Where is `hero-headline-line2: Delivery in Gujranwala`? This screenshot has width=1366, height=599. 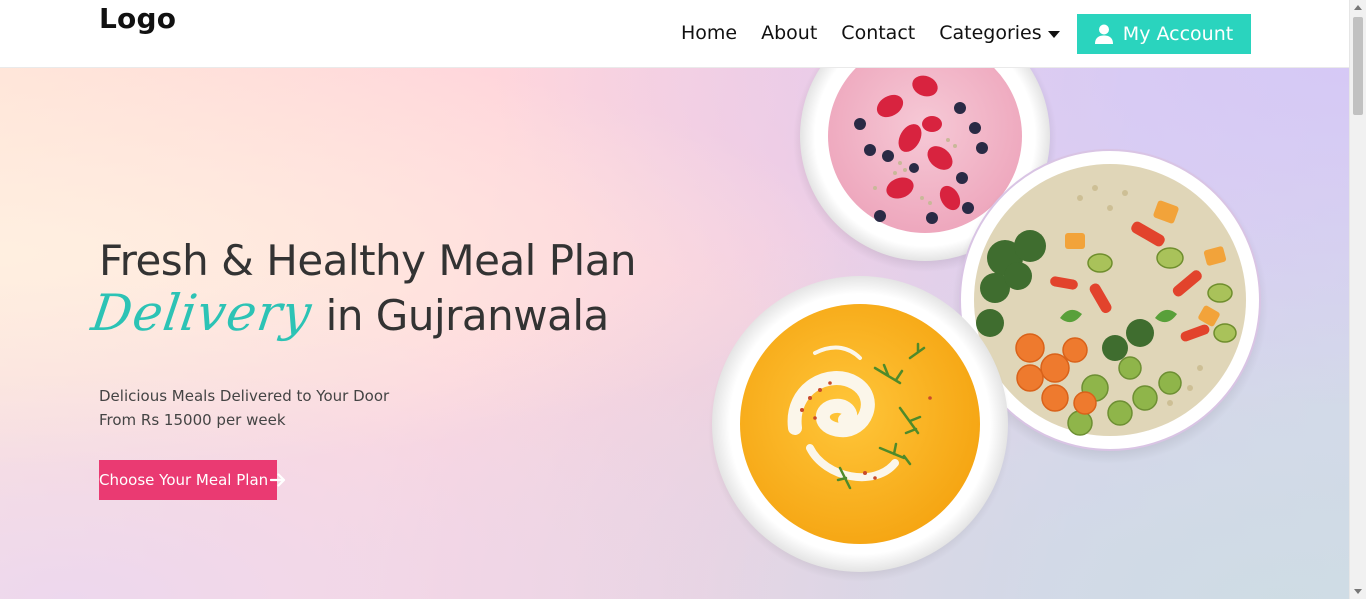 hero-headline-line2: Delivery in Gujranwala is located at coordinates (349, 313).